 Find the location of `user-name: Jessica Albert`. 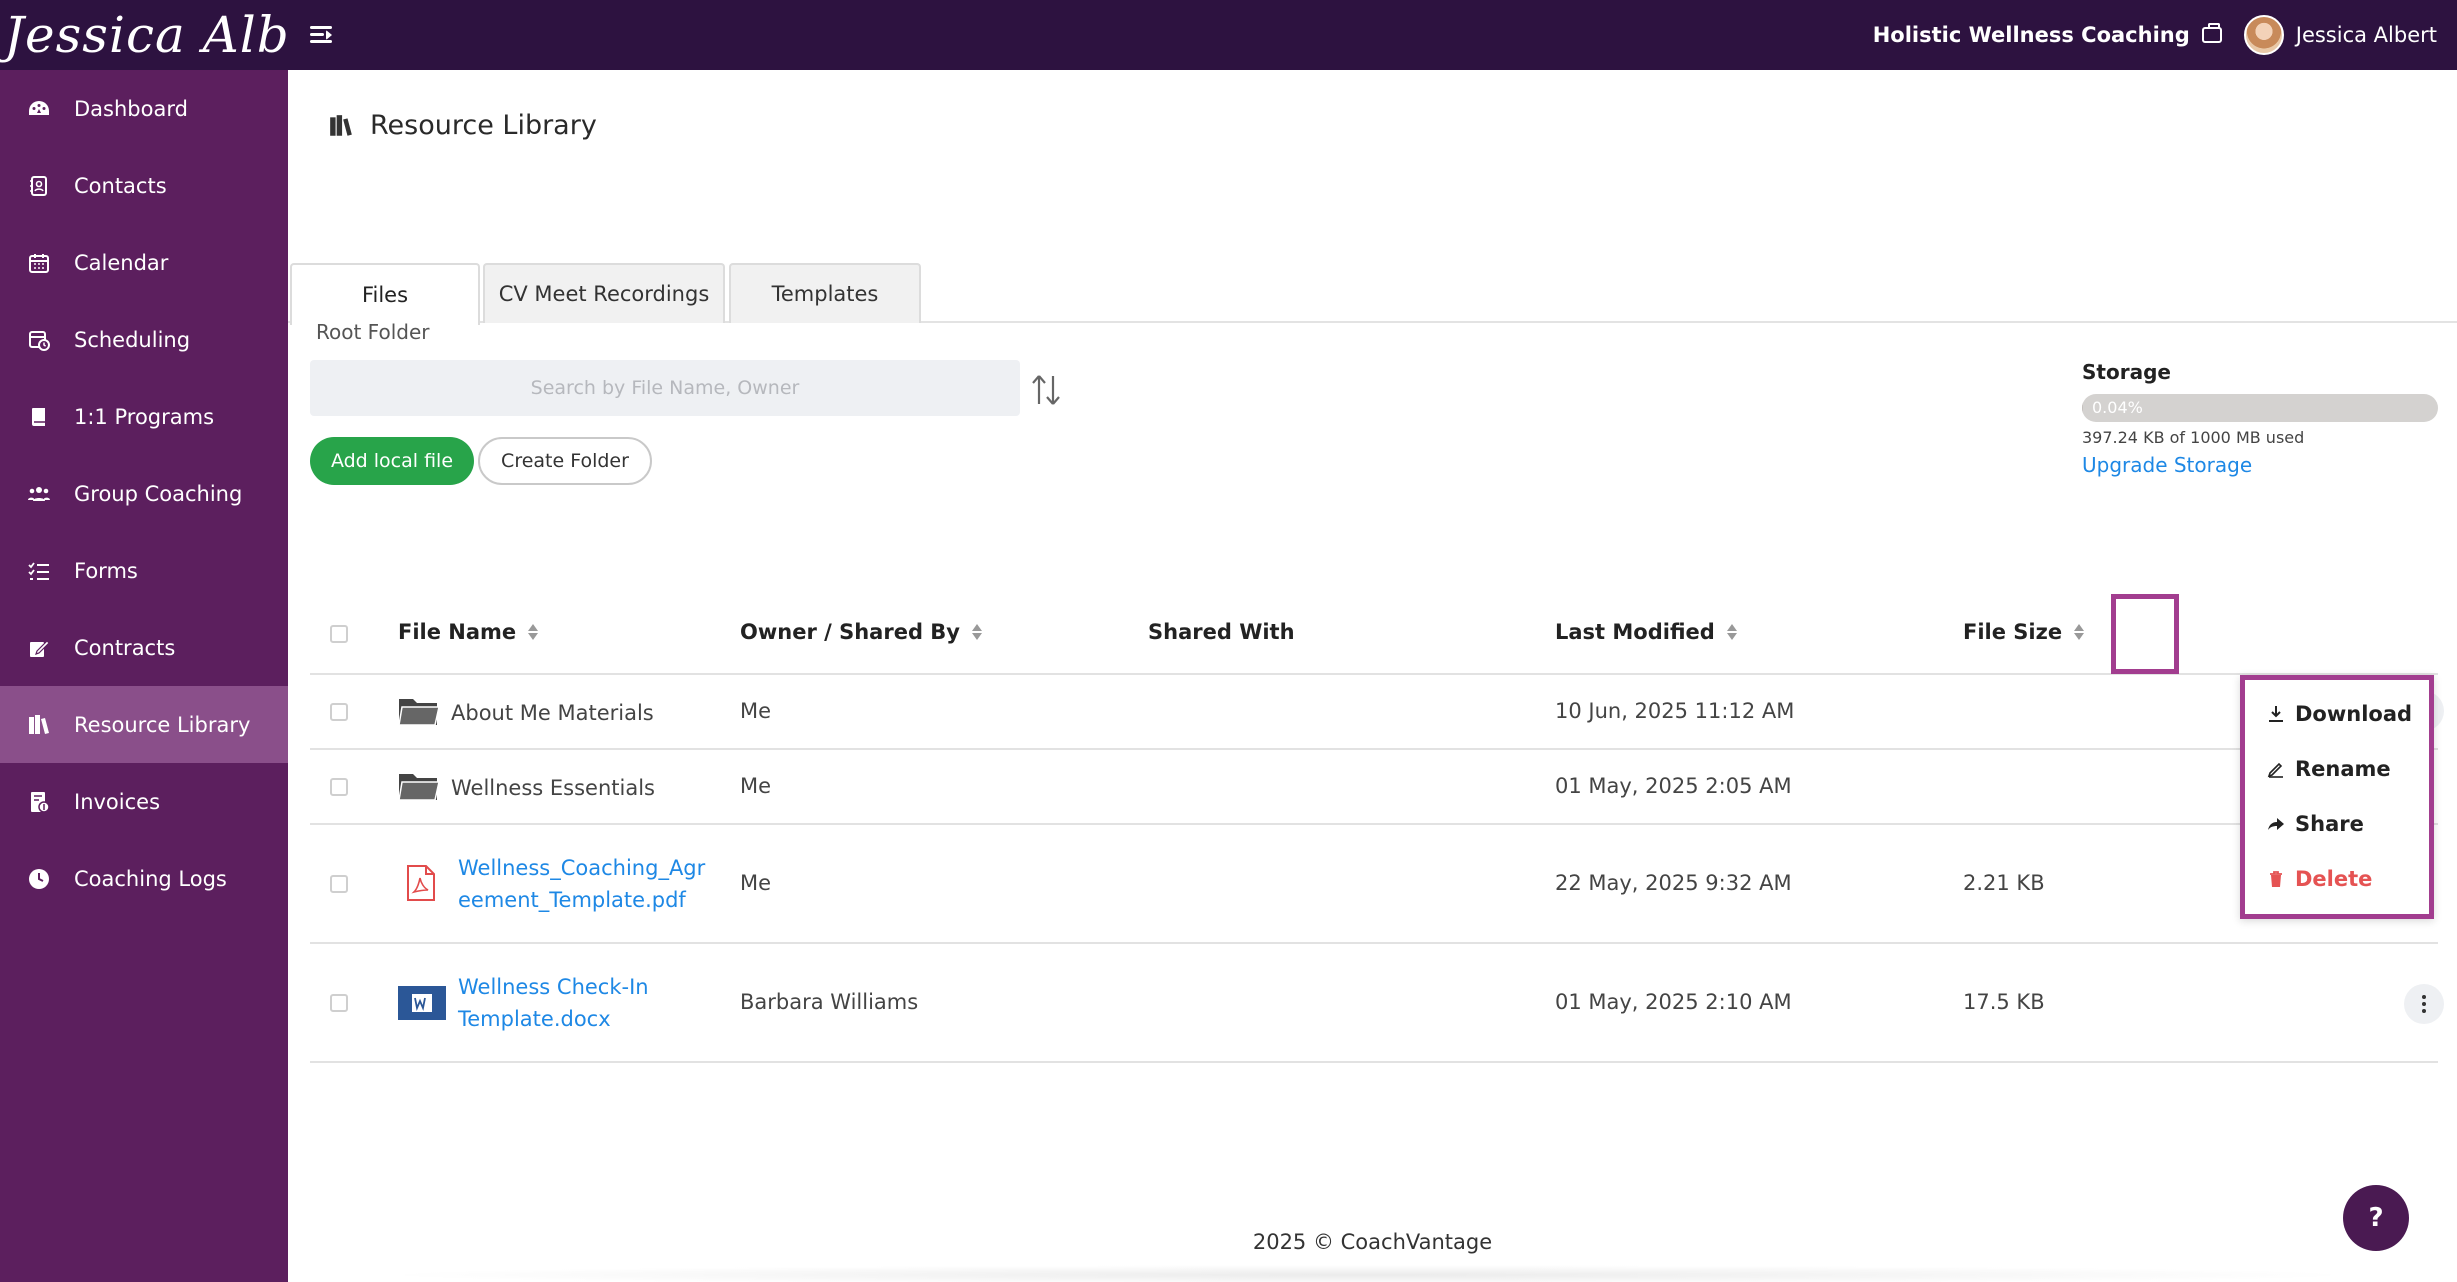

user-name: Jessica Albert is located at coordinates (2366, 35).